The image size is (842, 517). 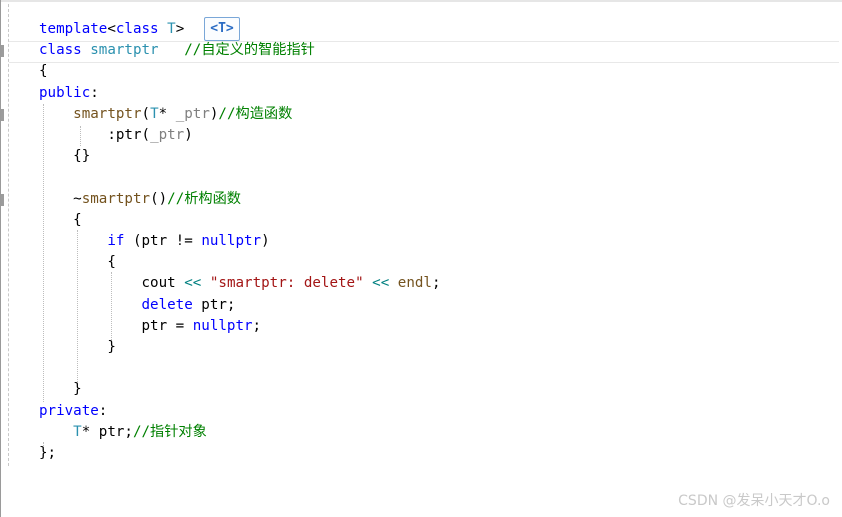 I want to click on code-line: };, so click(x=47, y=453).